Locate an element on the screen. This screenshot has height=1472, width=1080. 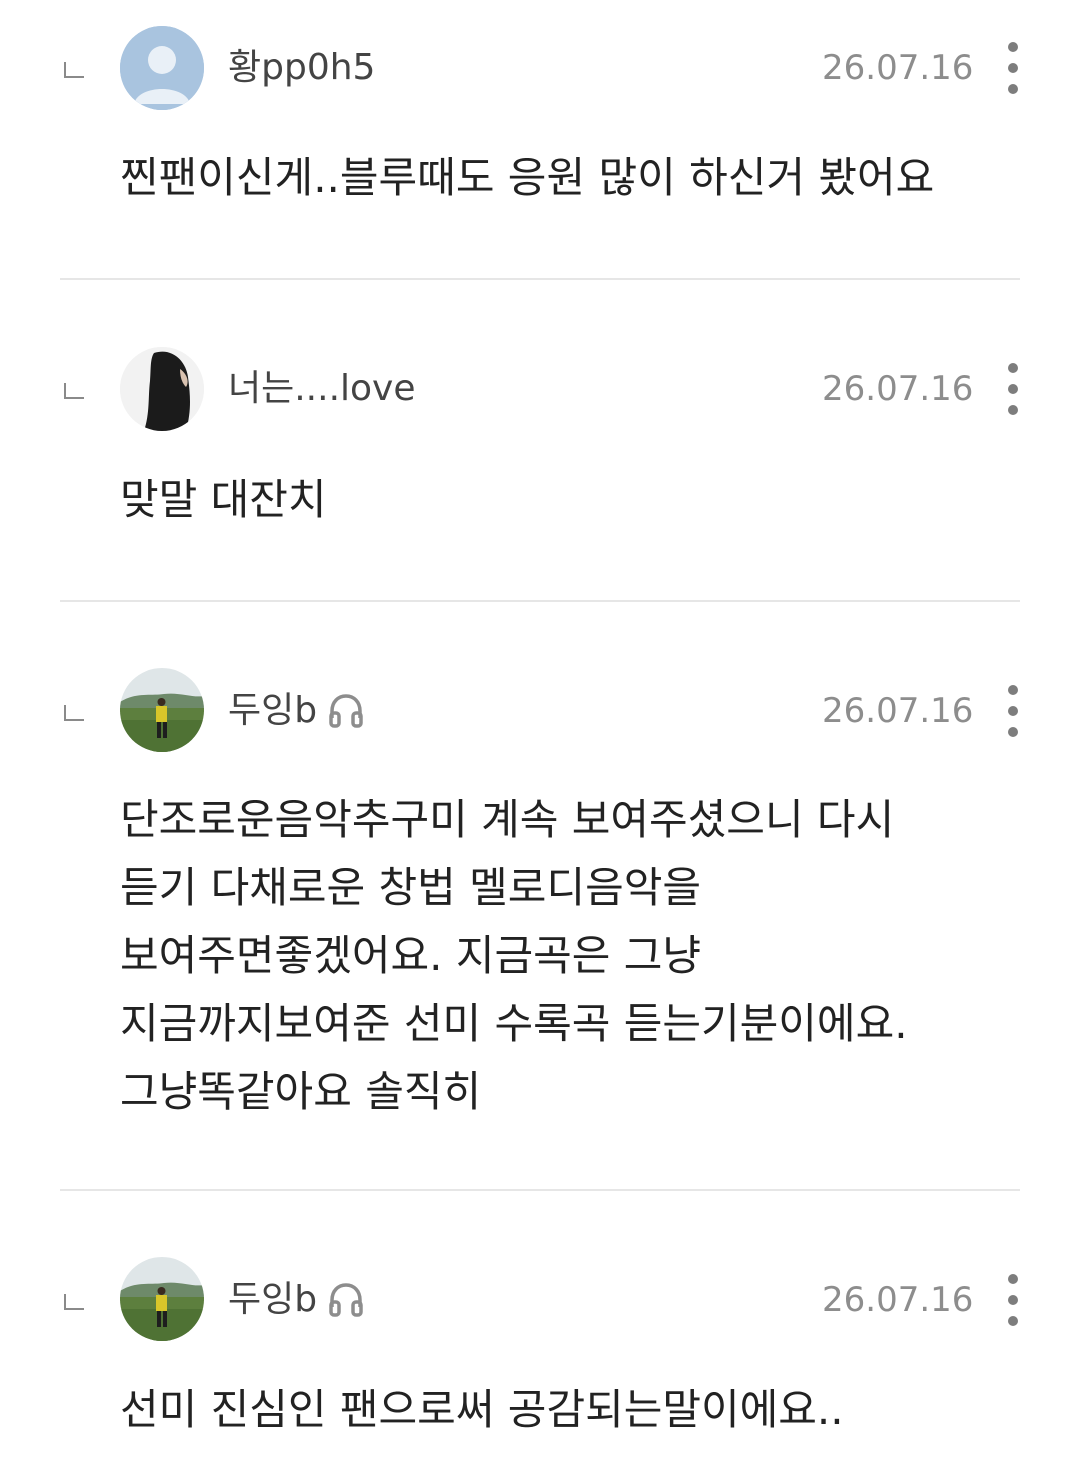
comment-line: 맞말 대잔치 is located at coordinates (223, 499).